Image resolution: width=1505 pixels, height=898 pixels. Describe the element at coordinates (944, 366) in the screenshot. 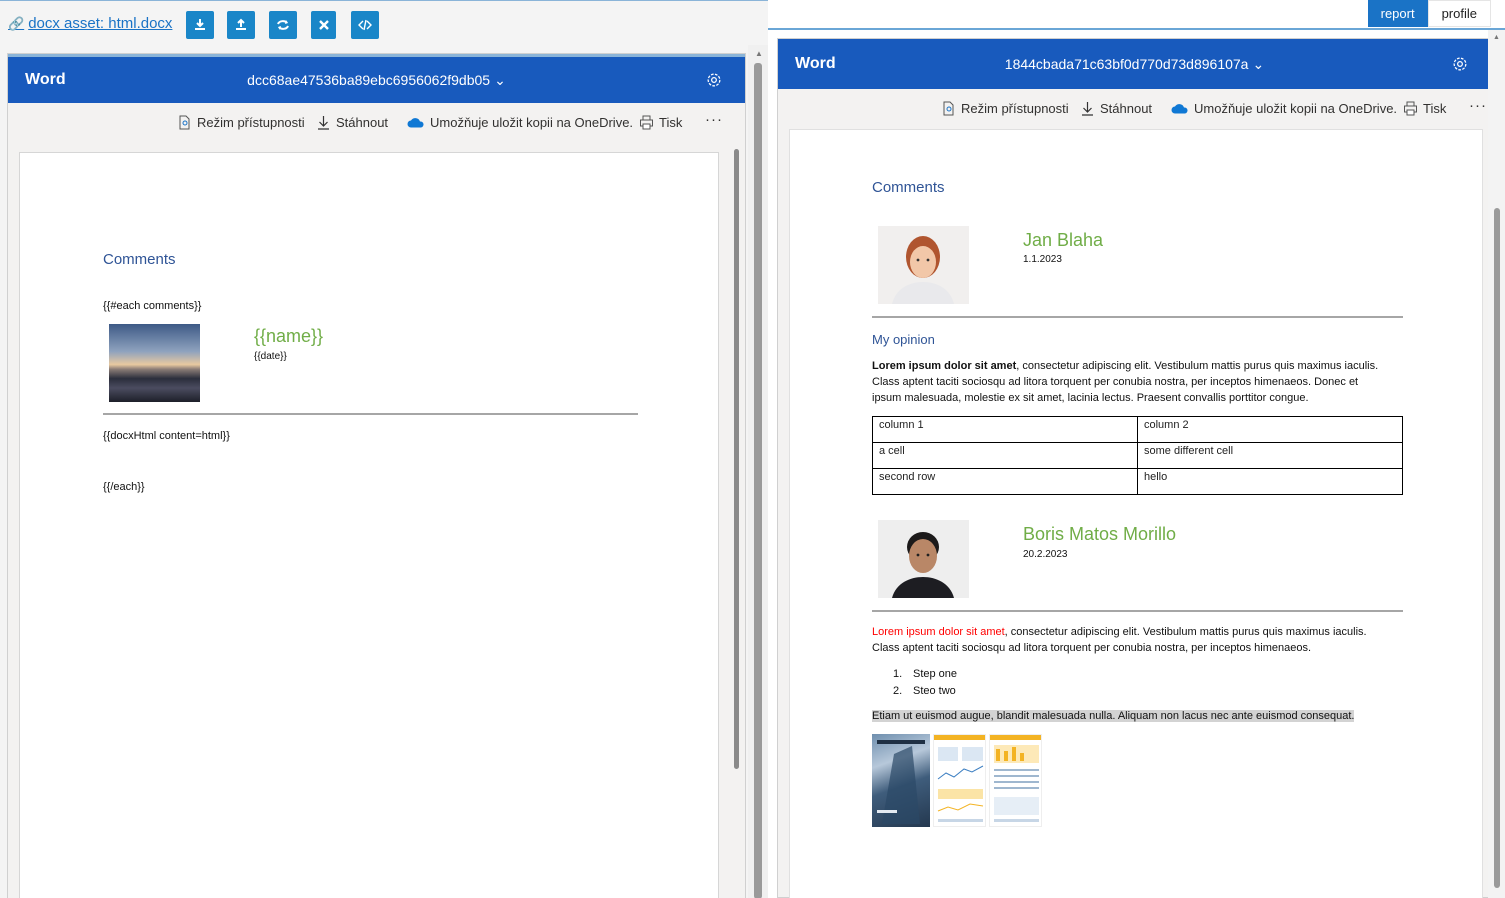

I see `bold-lead-text: Lorem ipsum dolor sit amet` at that location.